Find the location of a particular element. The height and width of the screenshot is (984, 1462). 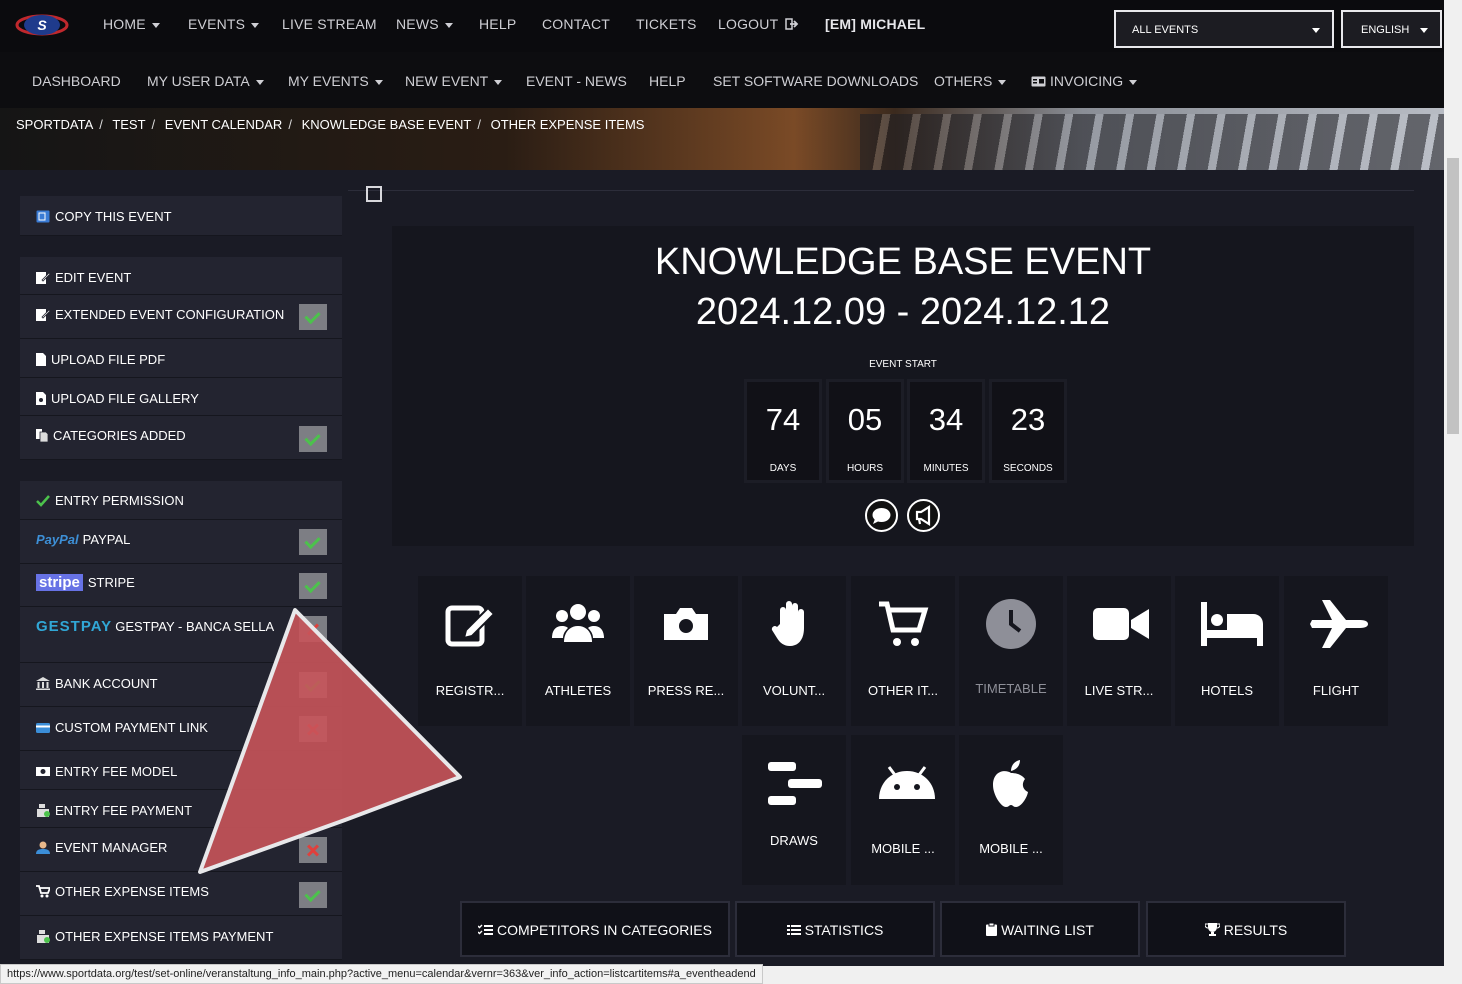

nav-tickets: TICKETS is located at coordinates (666, 24).